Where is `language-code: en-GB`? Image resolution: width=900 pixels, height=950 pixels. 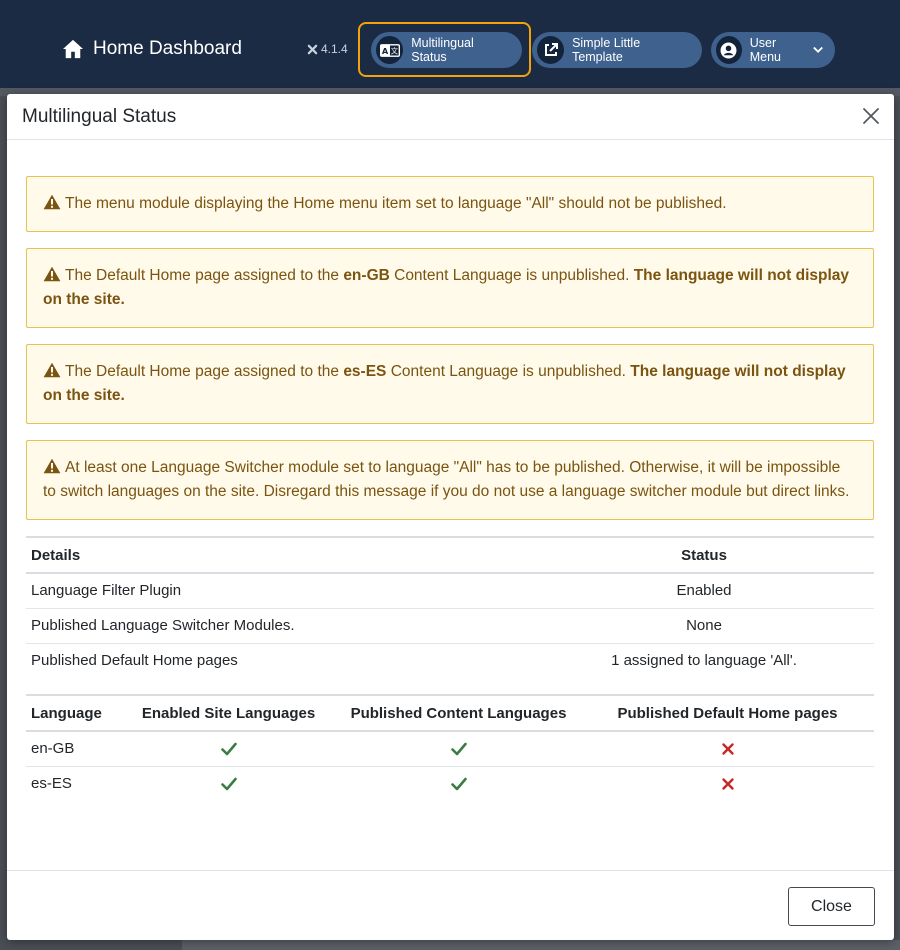 language-code: en-GB is located at coordinates (53, 749).